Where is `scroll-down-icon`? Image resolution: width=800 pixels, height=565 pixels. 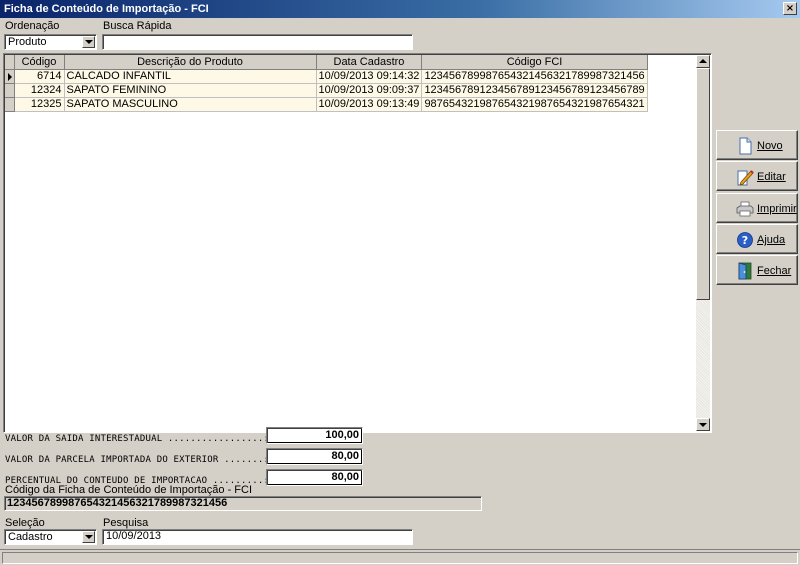
scroll-down-icon is located at coordinates (703, 424).